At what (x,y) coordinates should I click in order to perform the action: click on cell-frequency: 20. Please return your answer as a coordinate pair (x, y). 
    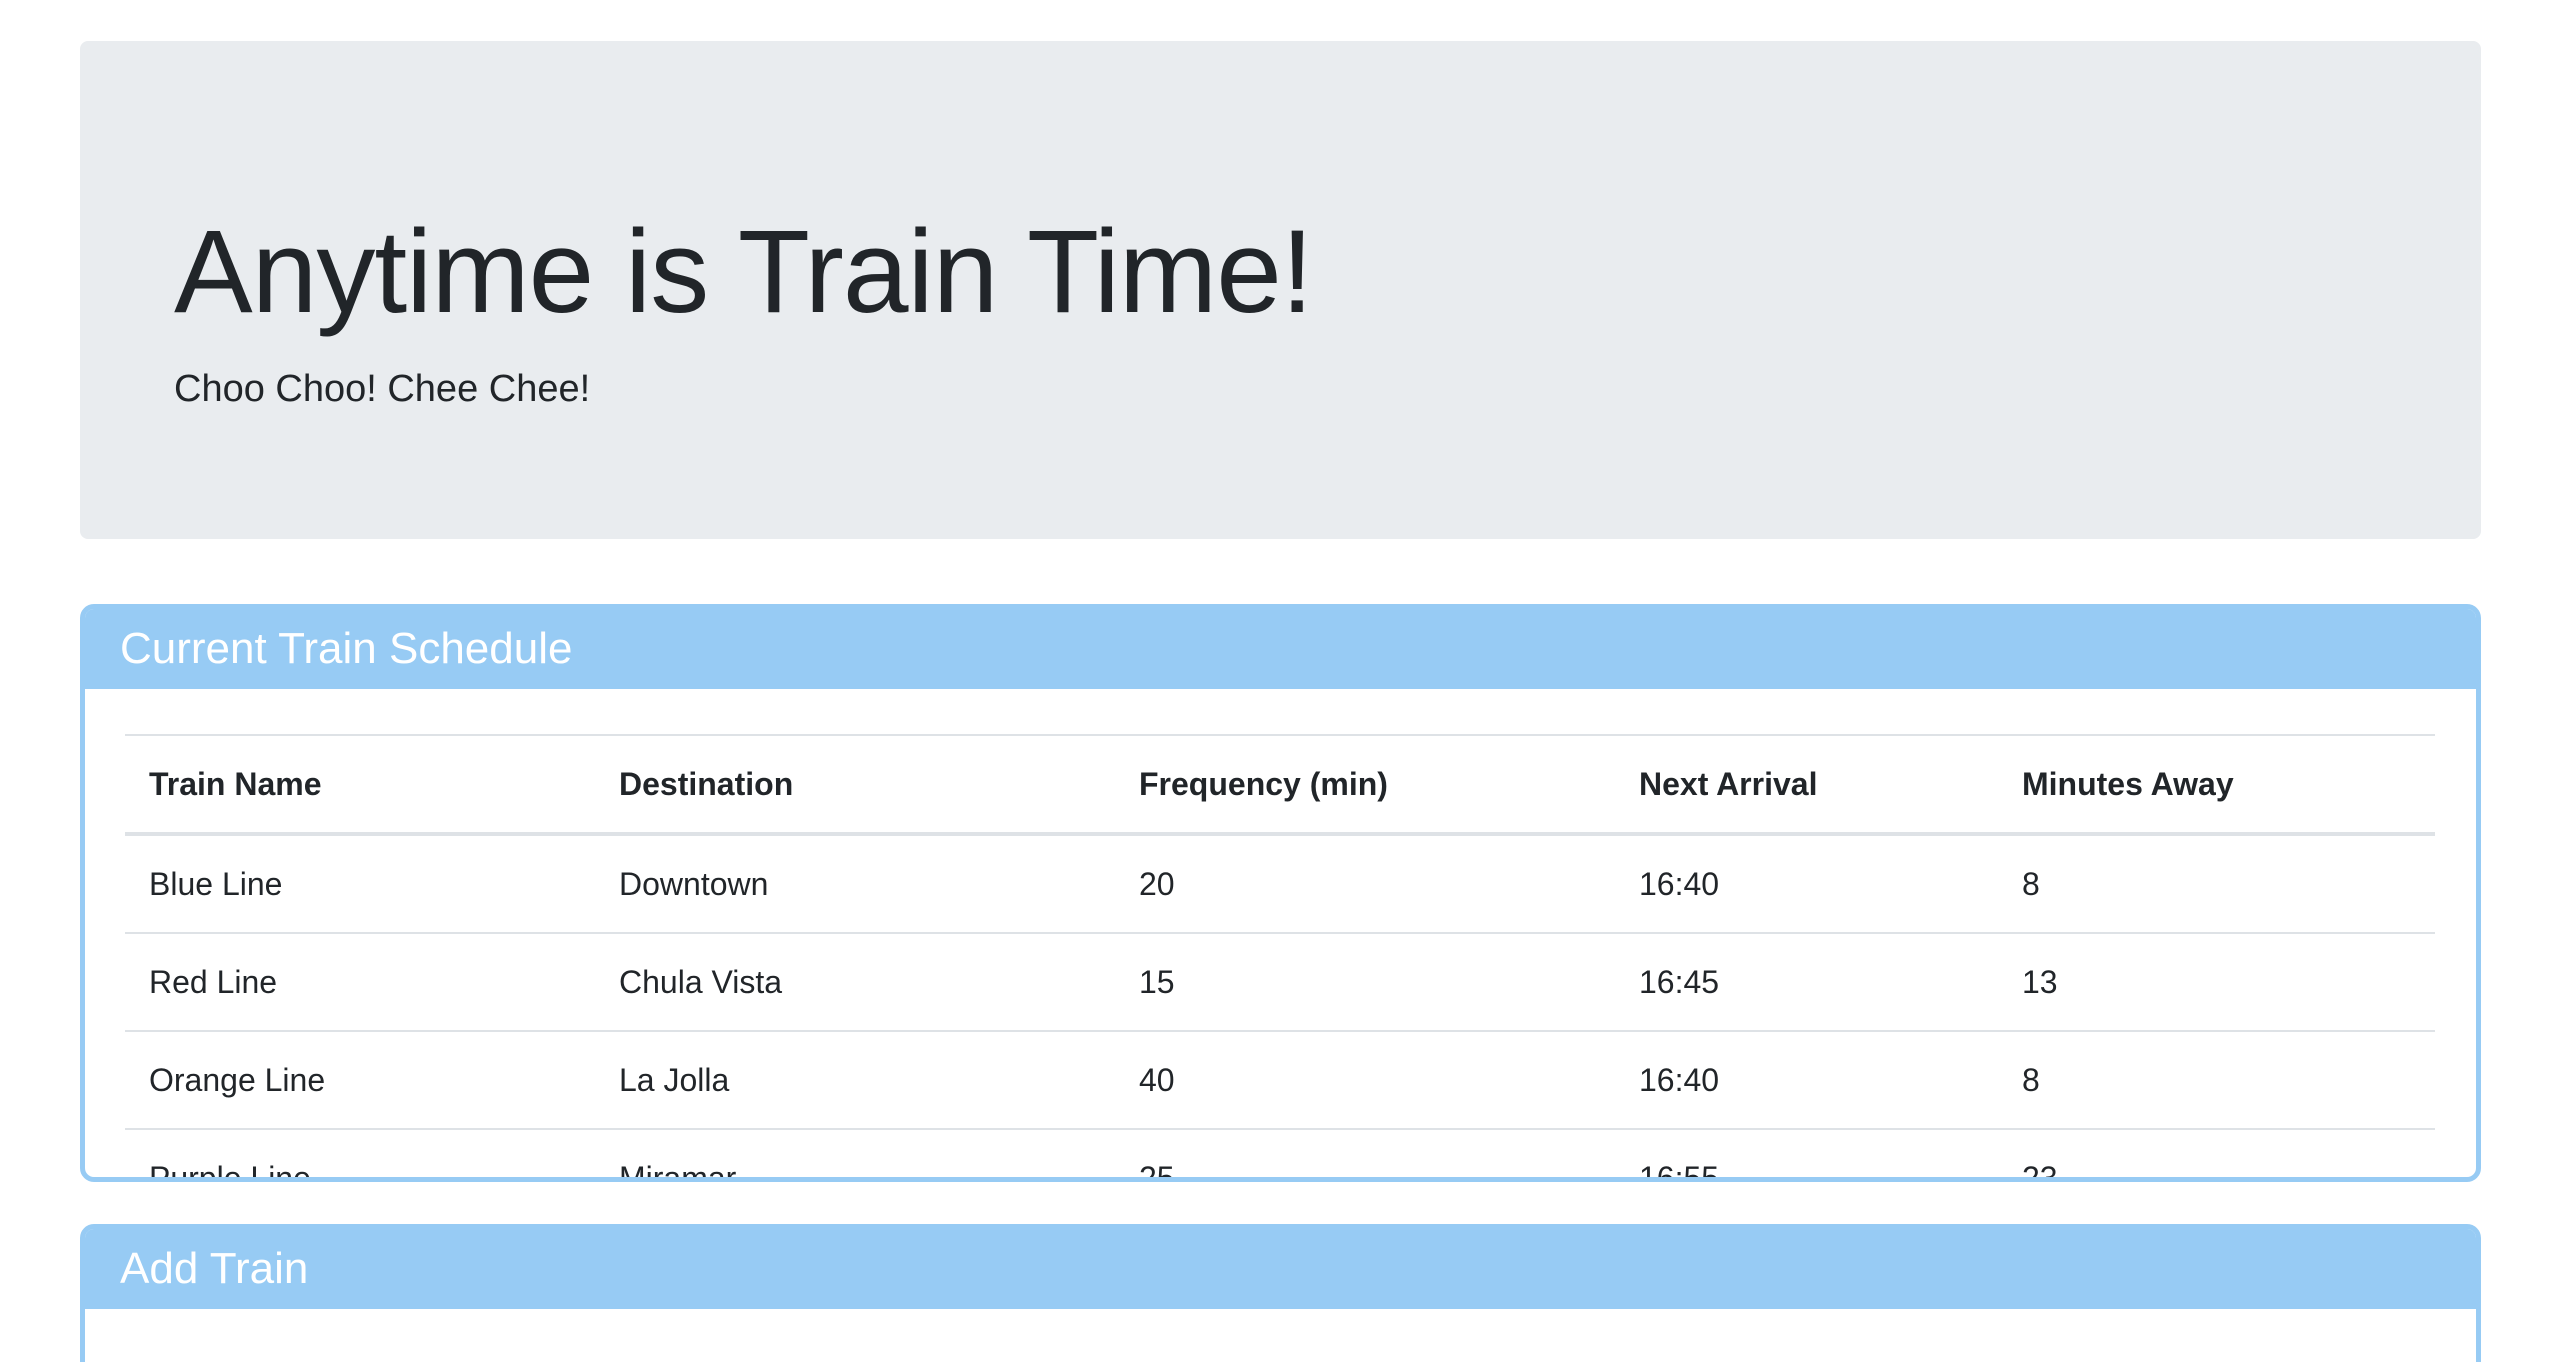
    Looking at the image, I should click on (1365, 883).